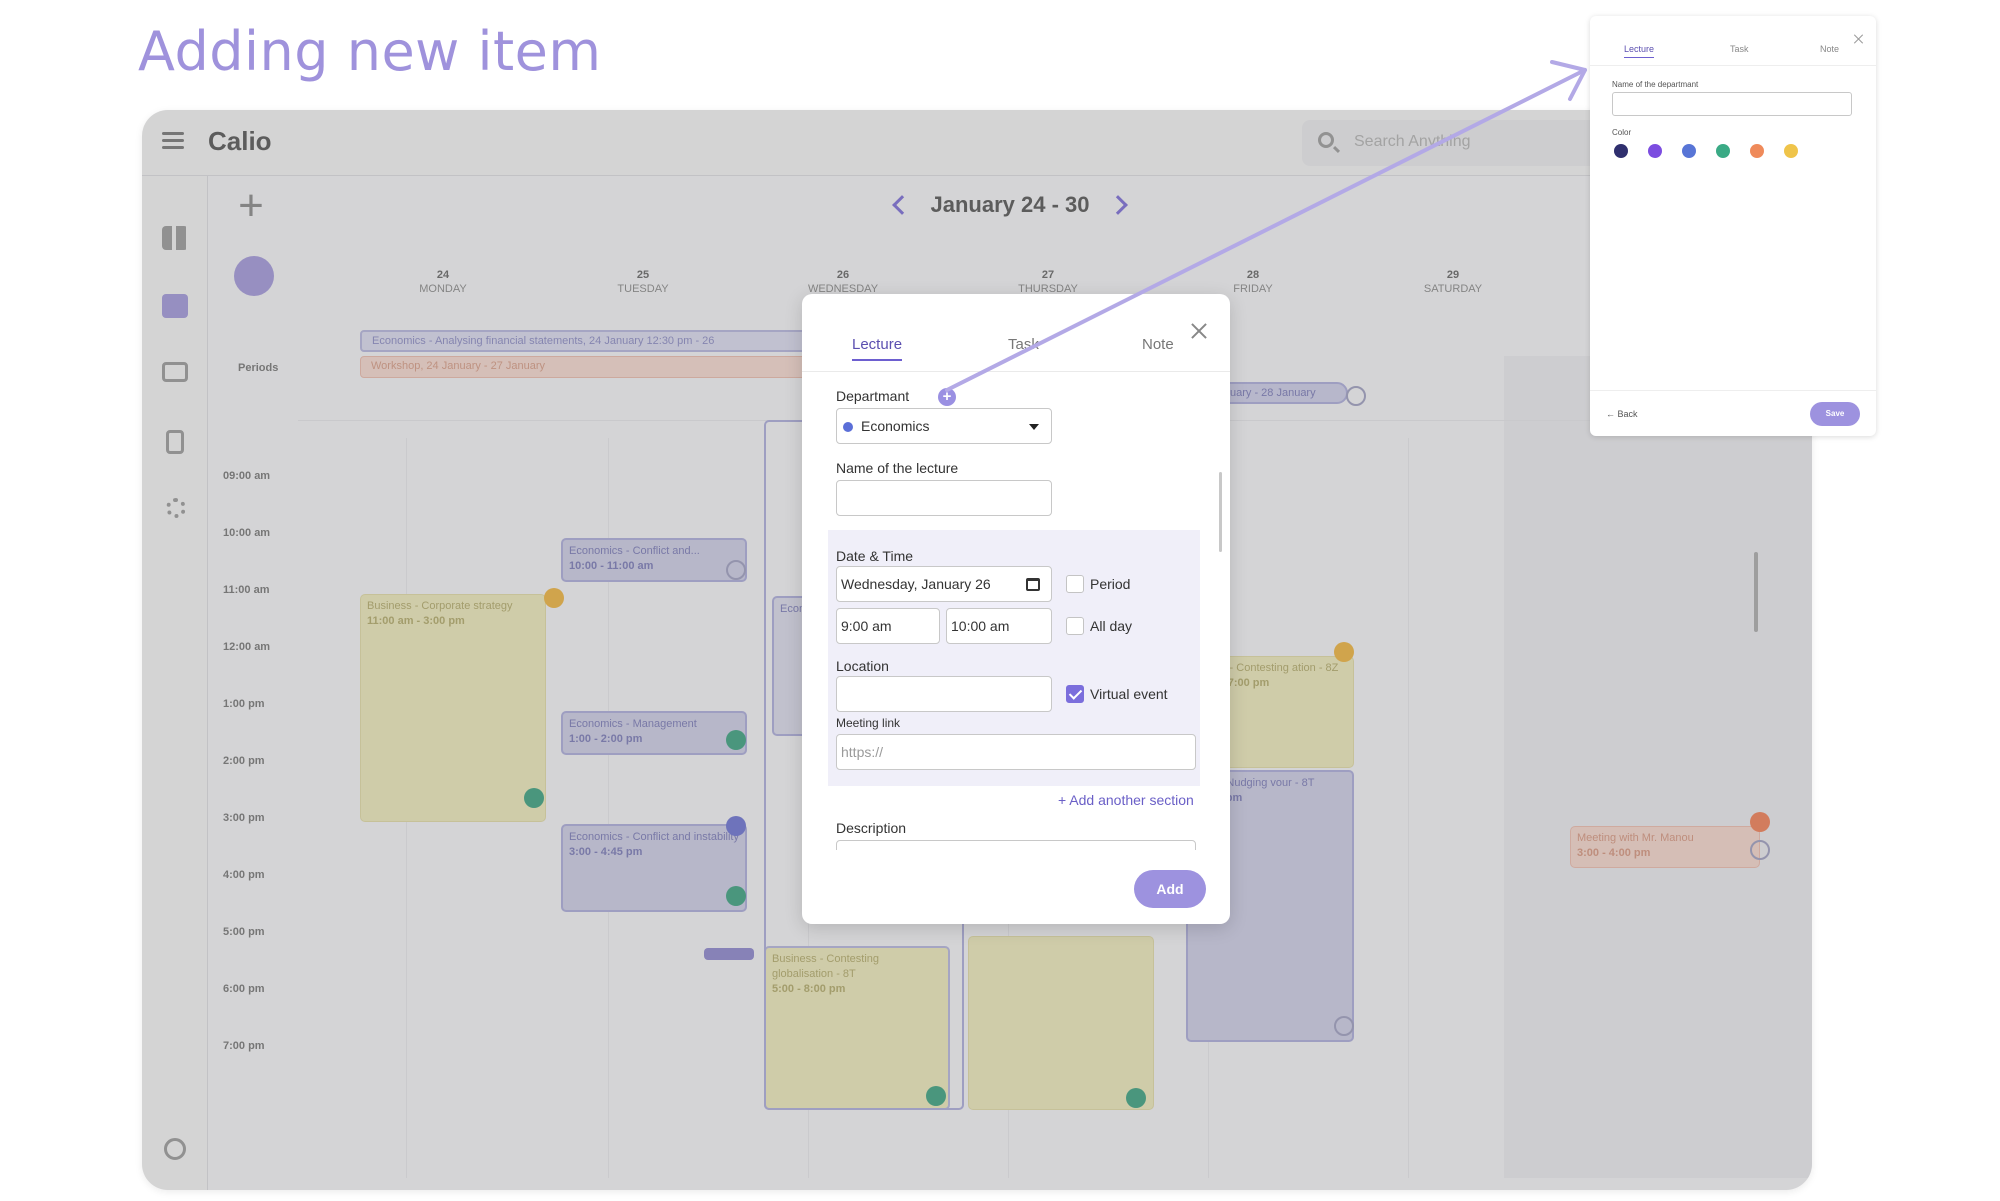  What do you see at coordinates (944, 426) in the screenshot?
I see `department-select: Economics` at bounding box center [944, 426].